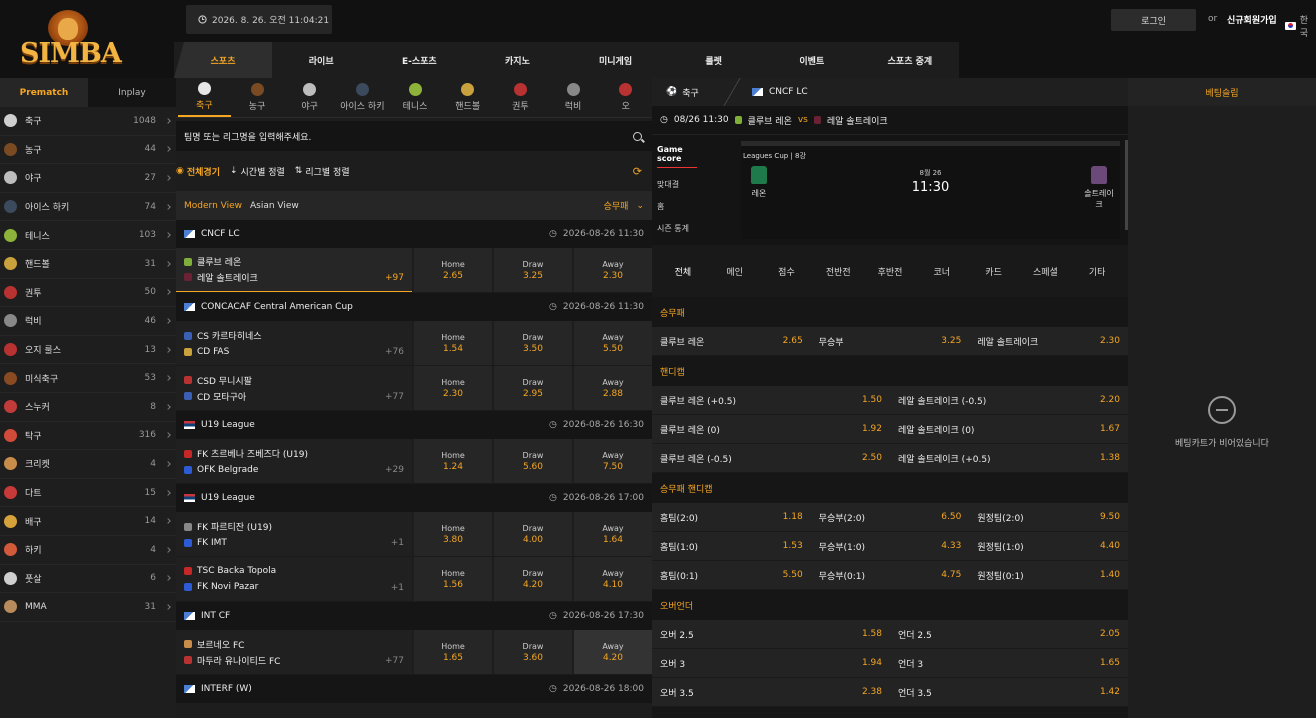 The height and width of the screenshot is (718, 1316). What do you see at coordinates (640, 206) in the screenshot?
I see `chevron-down-icon: ⌄` at bounding box center [640, 206].